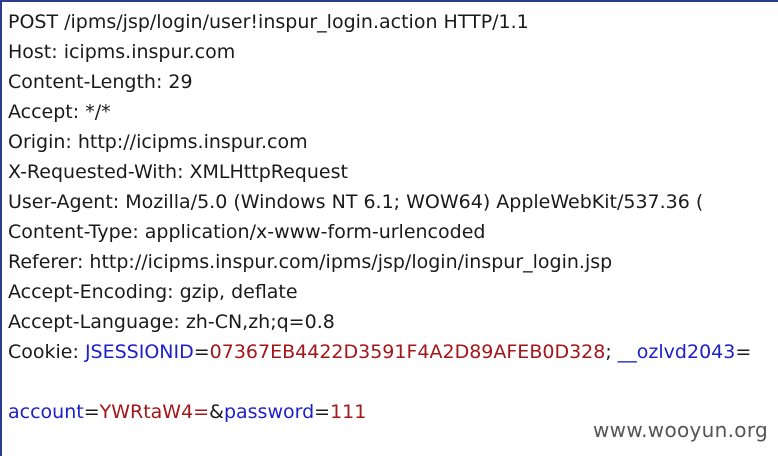  What do you see at coordinates (269, 412) in the screenshot?
I see `body-key-password: password` at bounding box center [269, 412].